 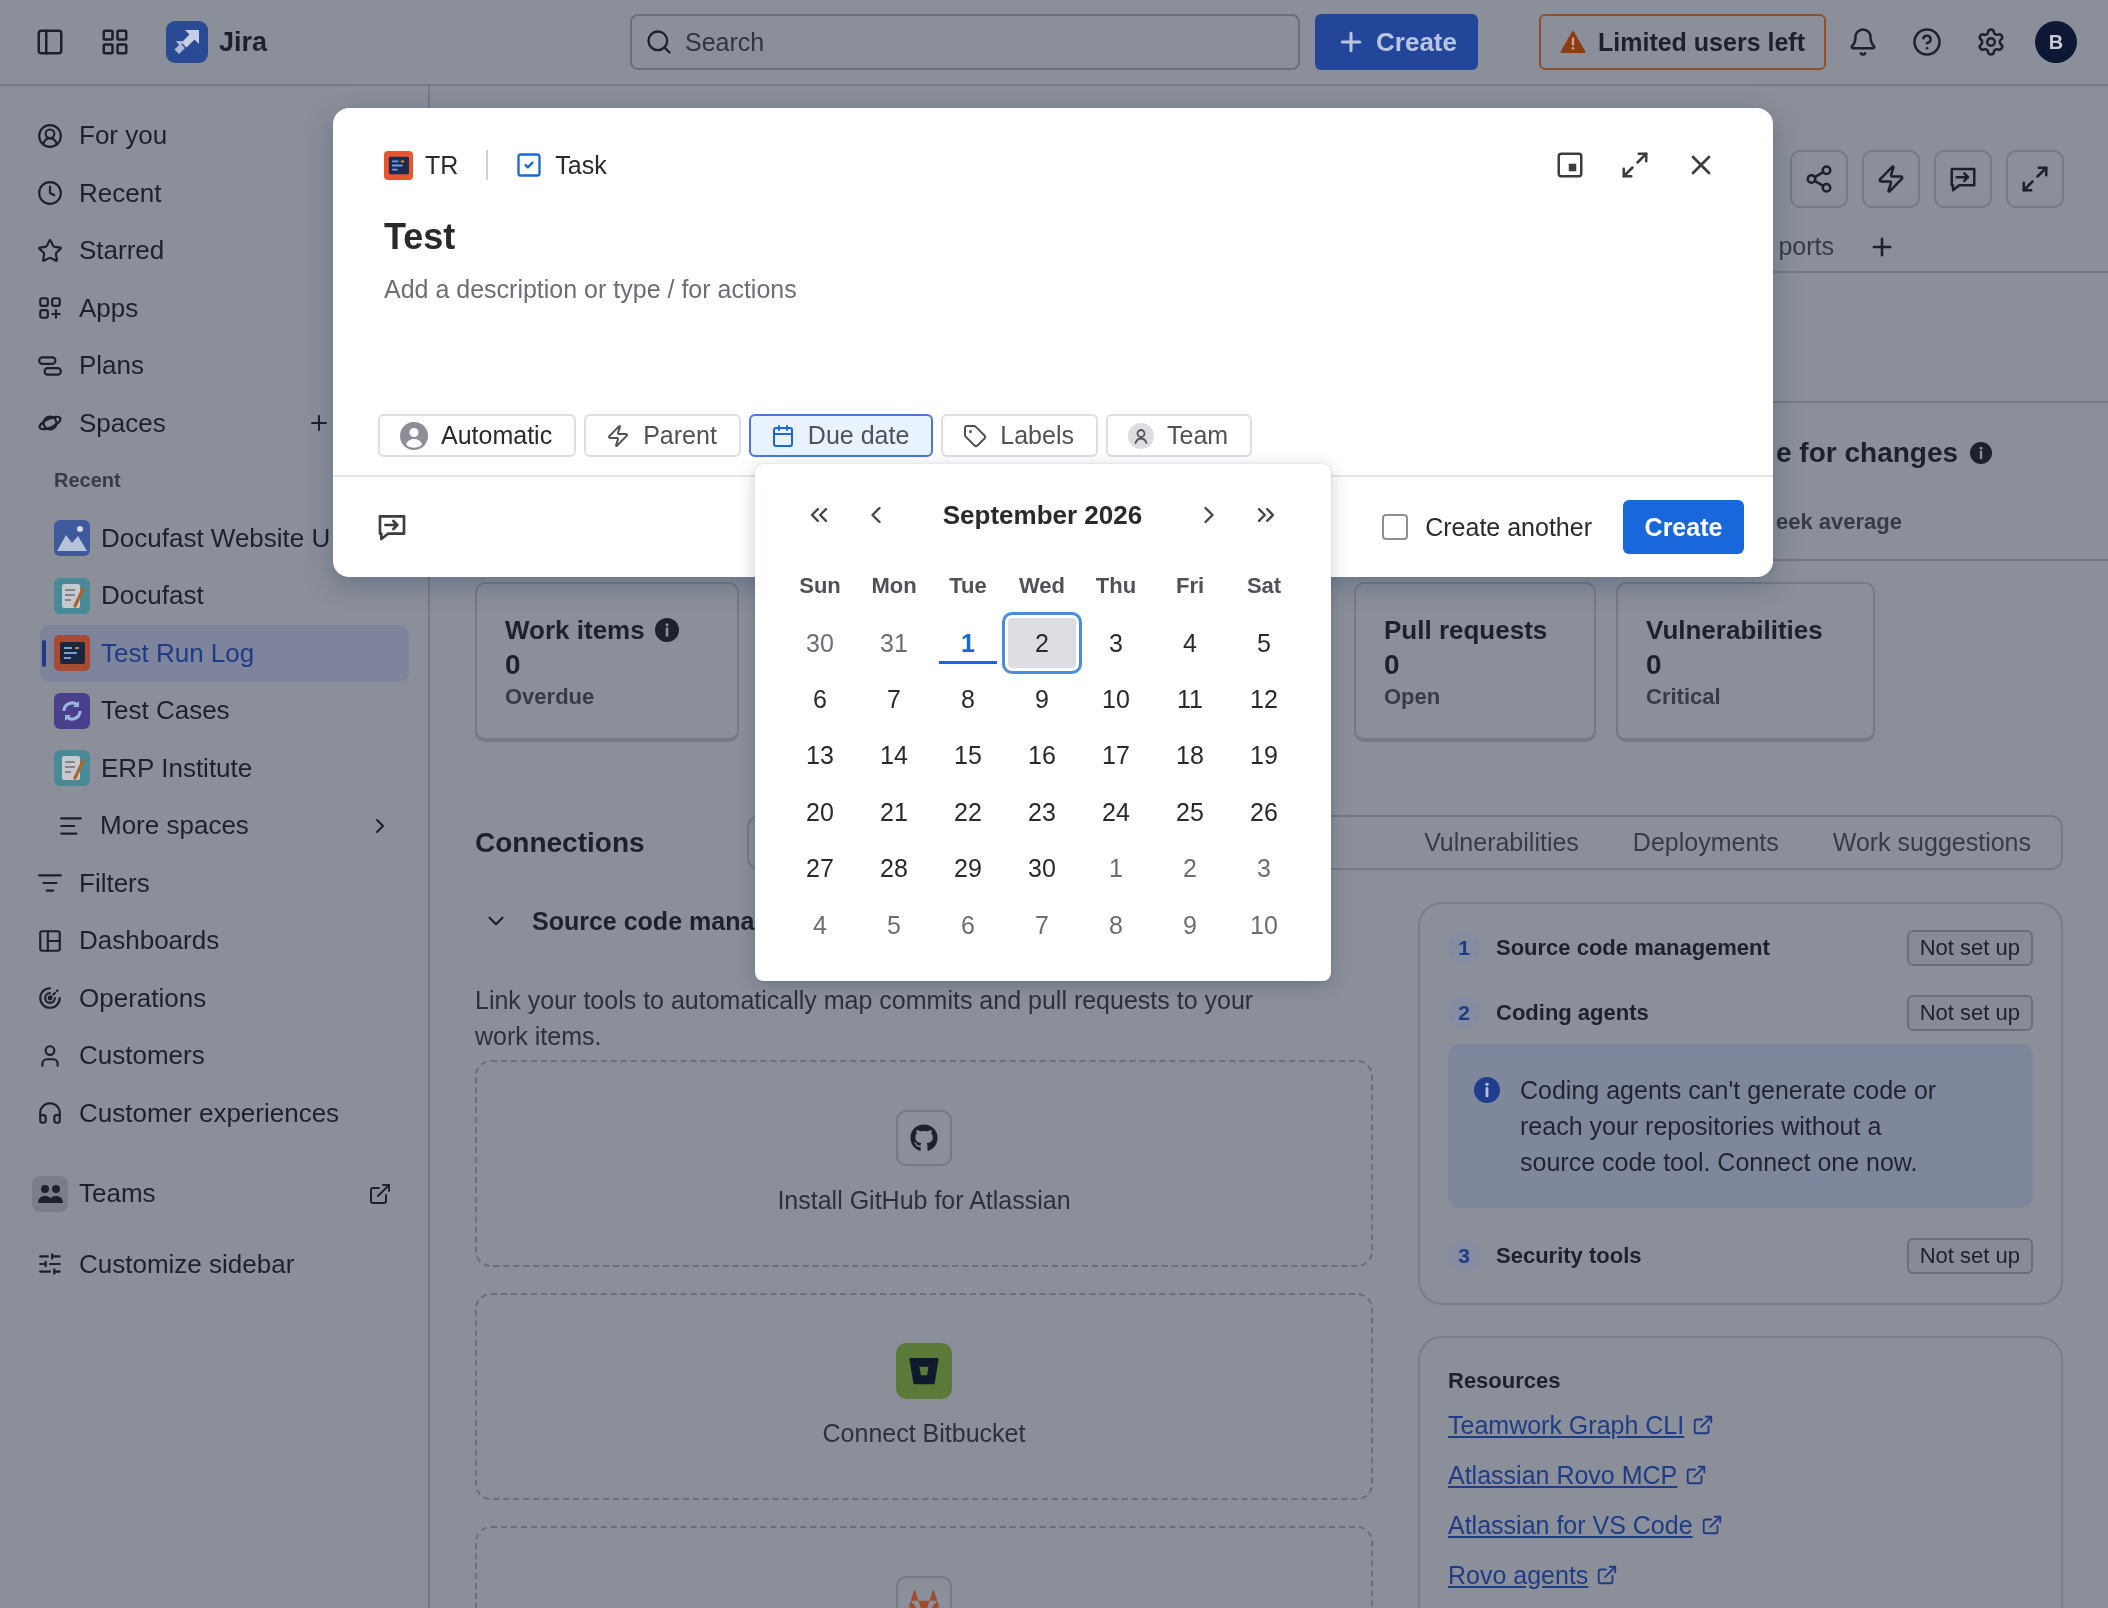 What do you see at coordinates (216, 941) in the screenshot?
I see `sidebar-item: Dashboards` at bounding box center [216, 941].